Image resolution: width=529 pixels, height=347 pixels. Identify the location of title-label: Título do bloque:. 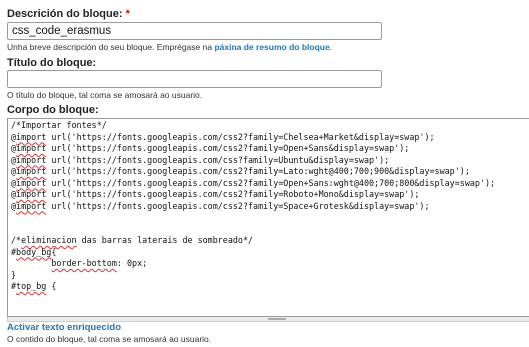
(52, 63).